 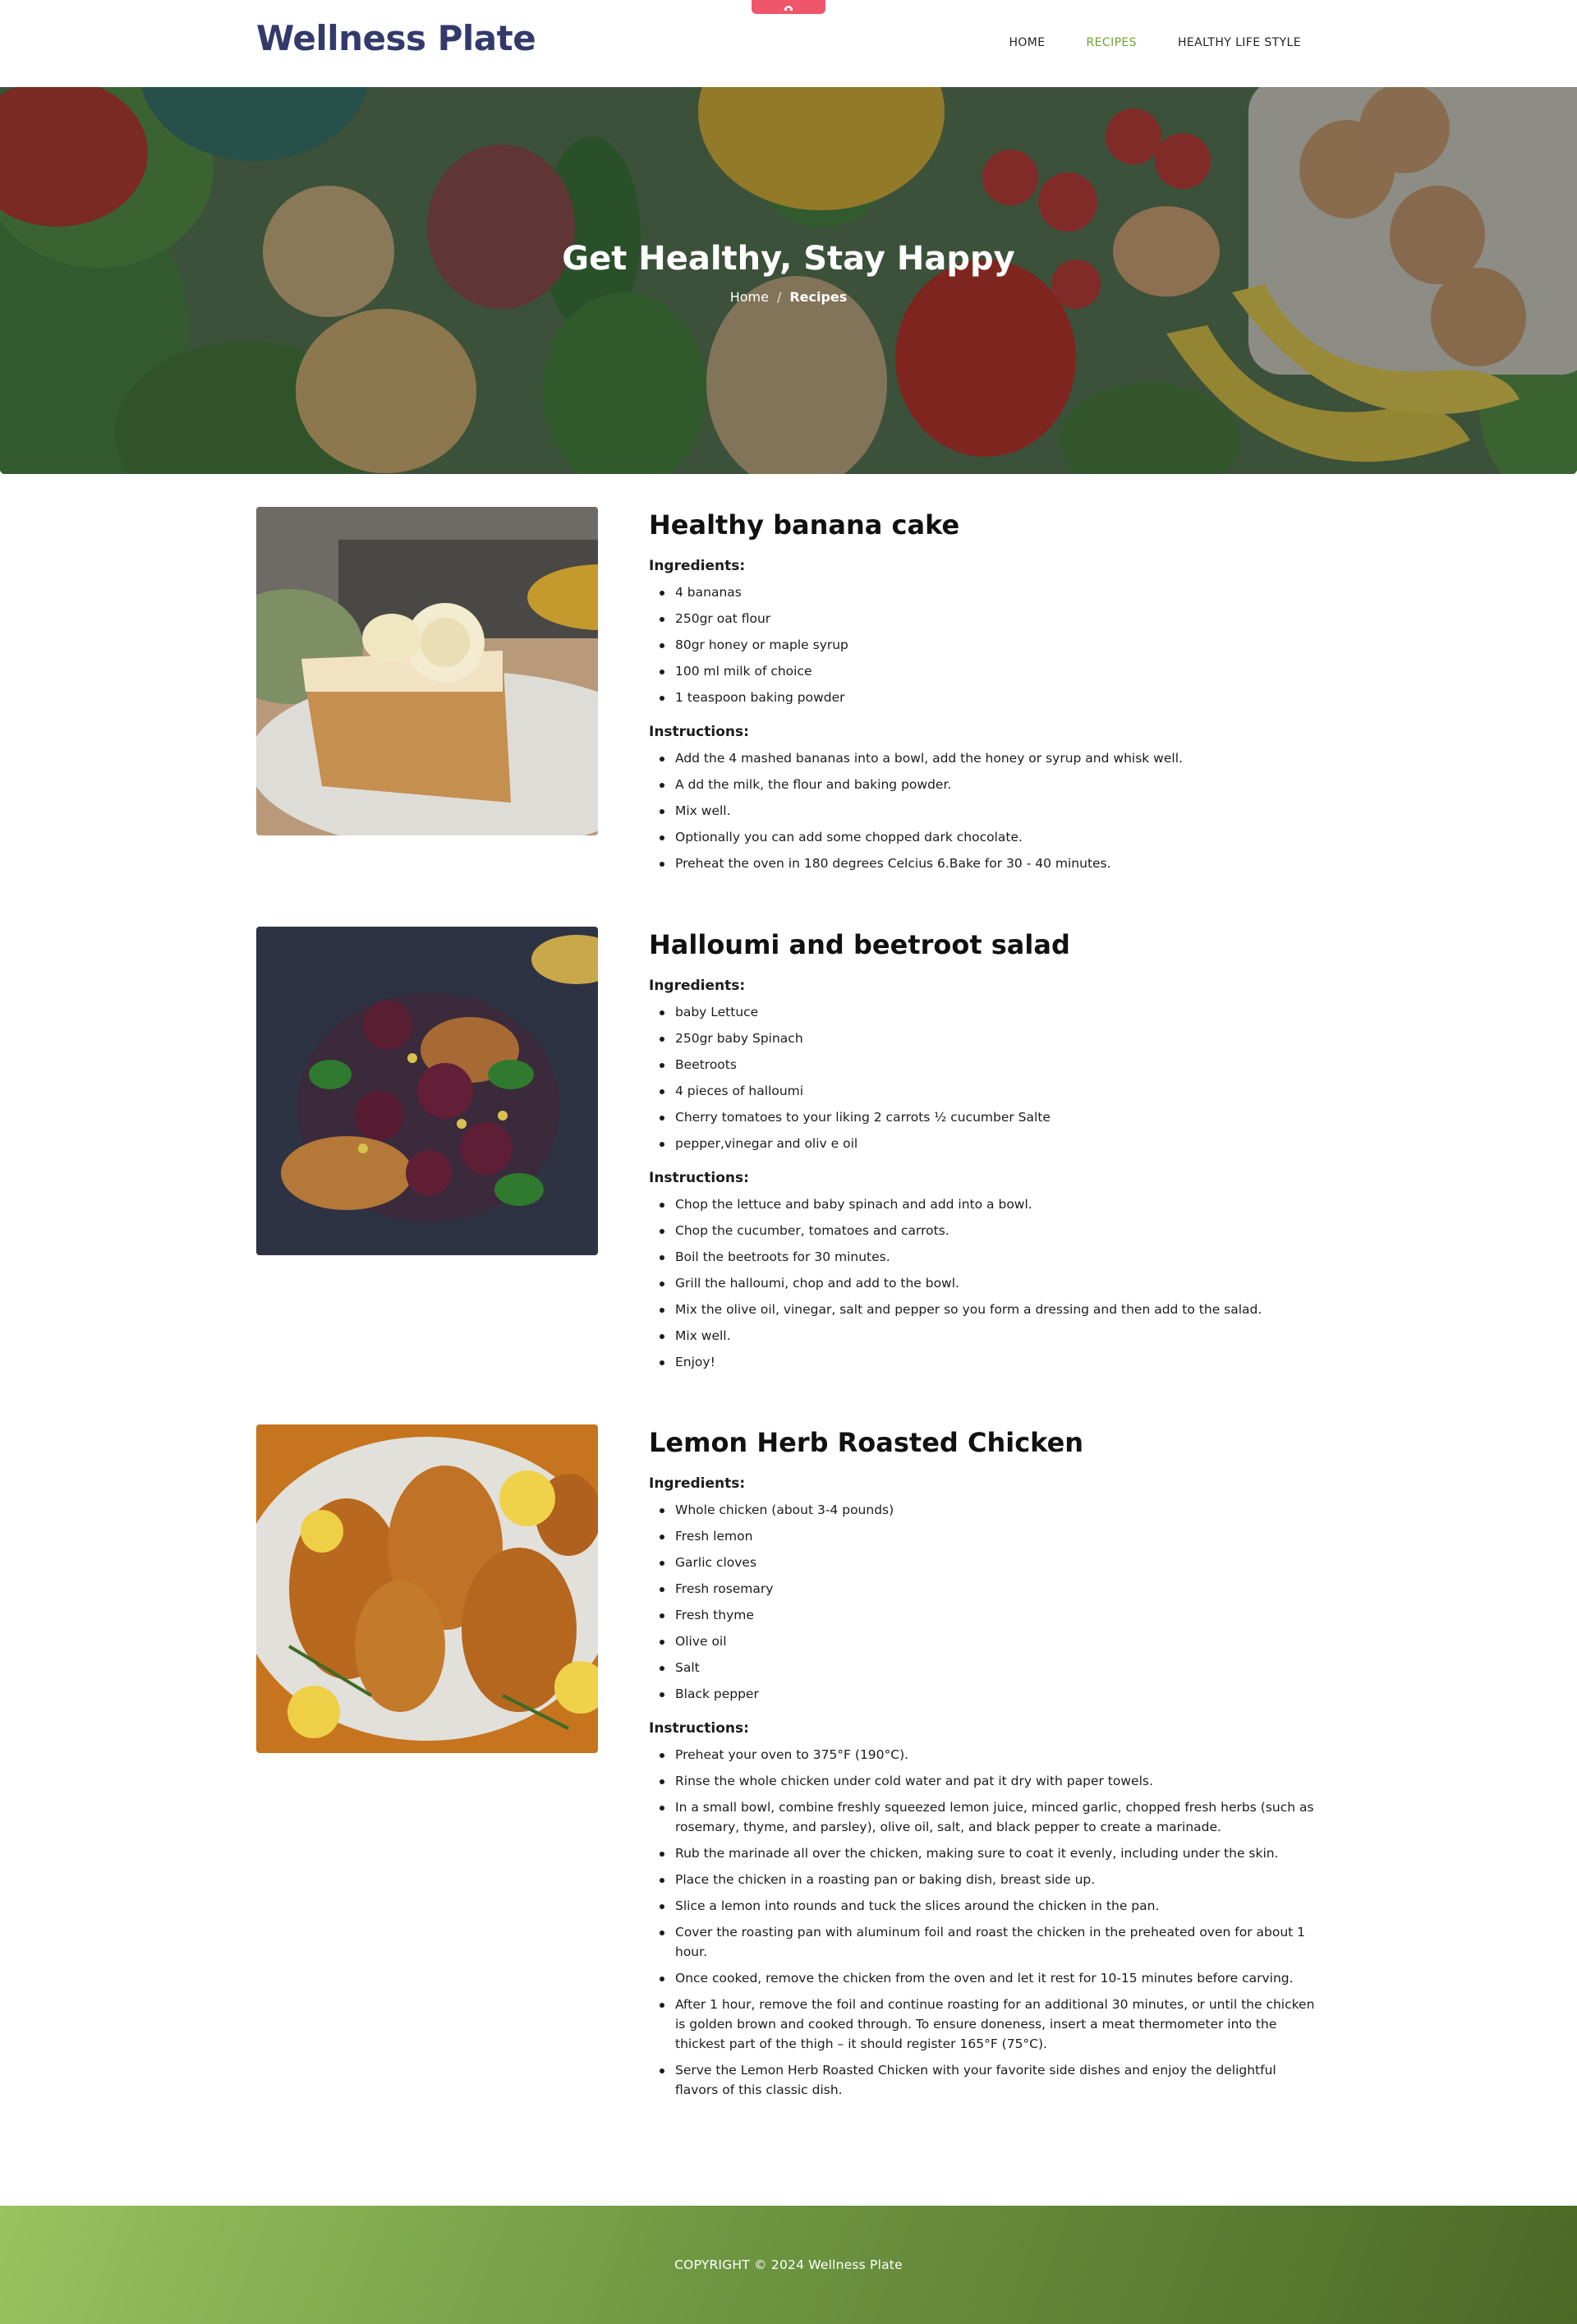 I want to click on ingredient-item: 80gr honey or maple syrup, so click(x=985, y=645).